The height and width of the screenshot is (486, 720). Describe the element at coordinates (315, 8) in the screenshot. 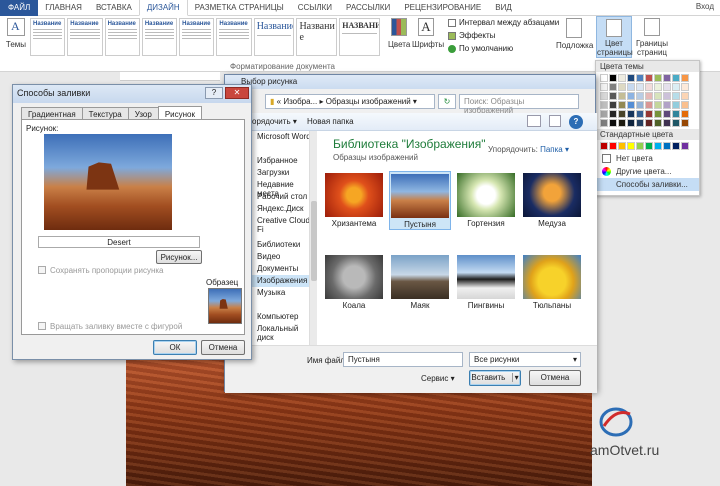

I see `tab-references: ССЫЛКИ` at that location.